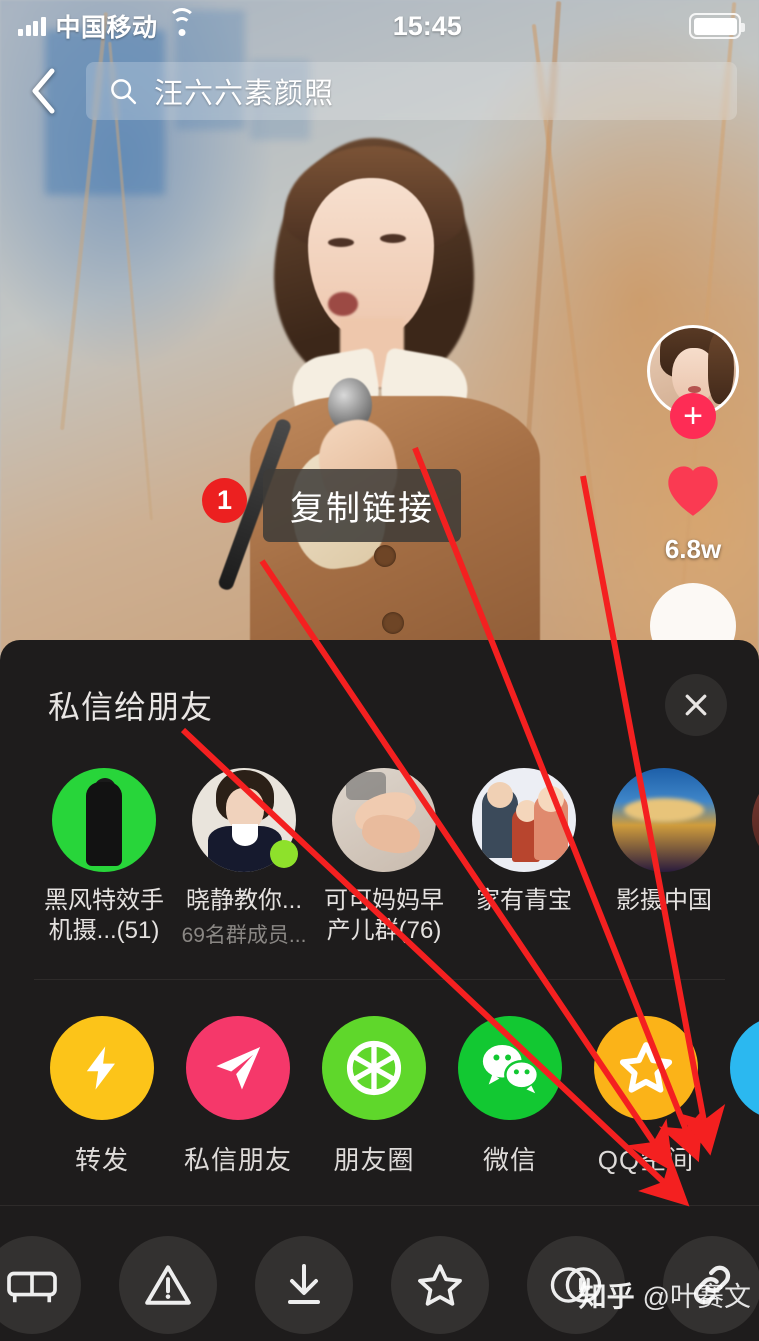 This screenshot has height=1341, width=759. I want to click on share-app-qzone: QQ空间, so click(646, 1096).